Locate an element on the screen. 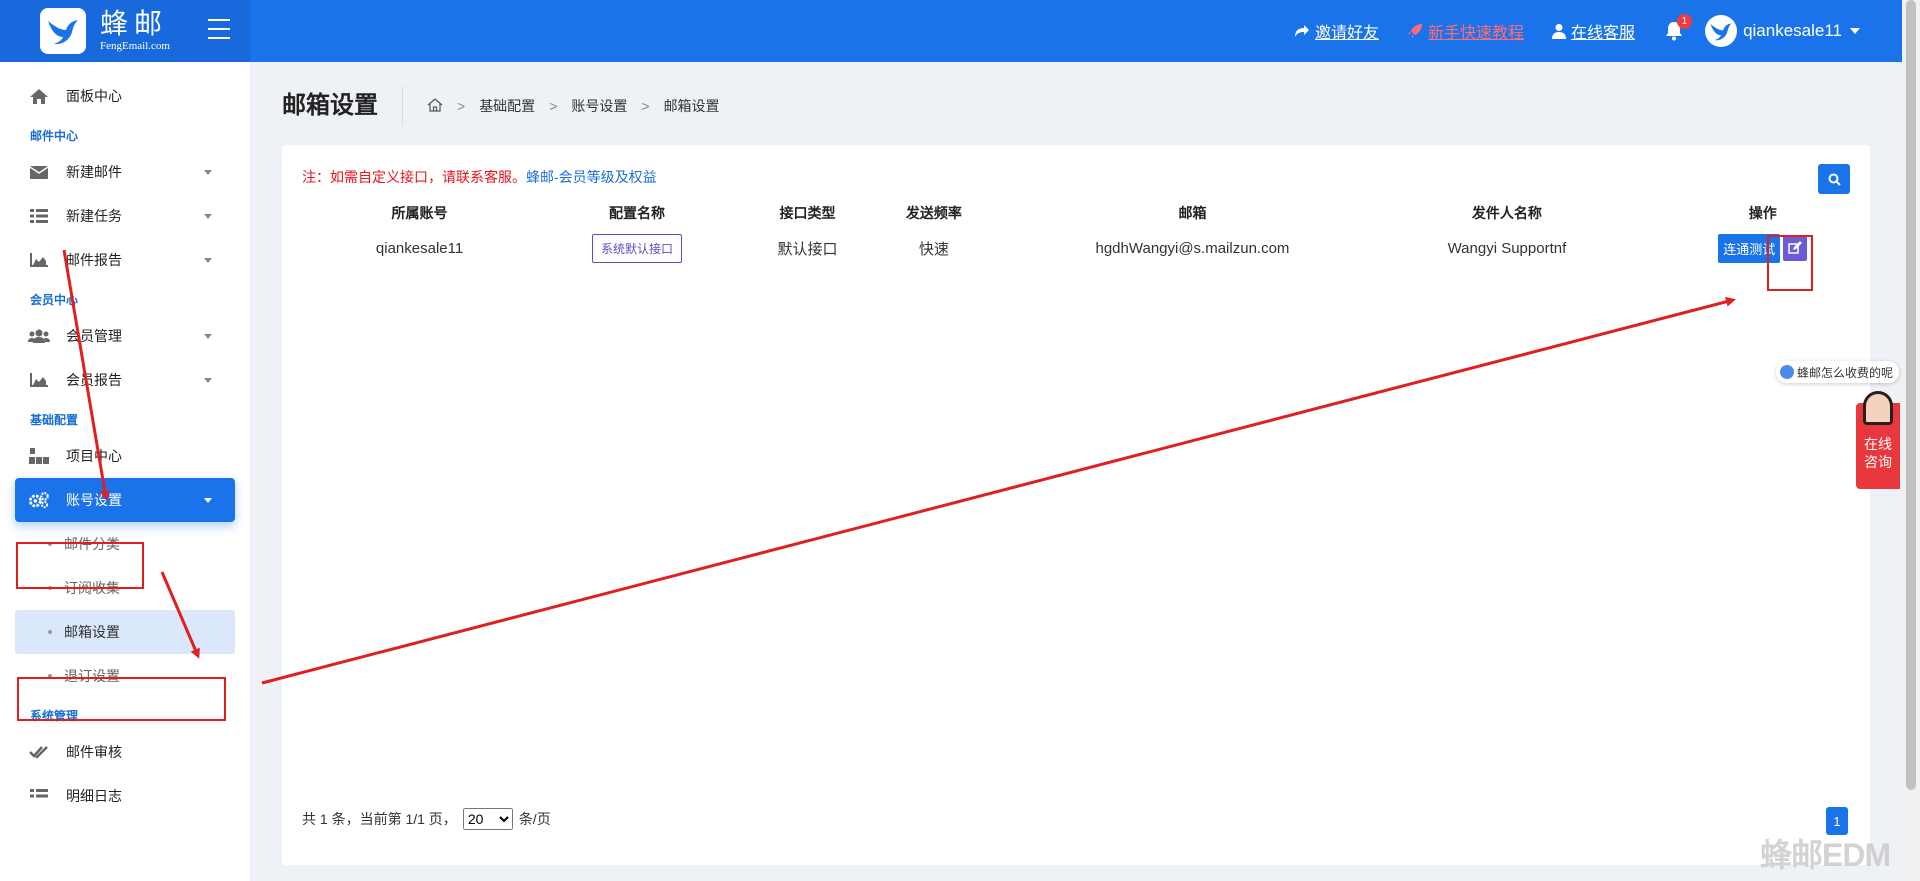 The width and height of the screenshot is (1920, 881). user-menu: qiankesale11 is located at coordinates (1782, 31).